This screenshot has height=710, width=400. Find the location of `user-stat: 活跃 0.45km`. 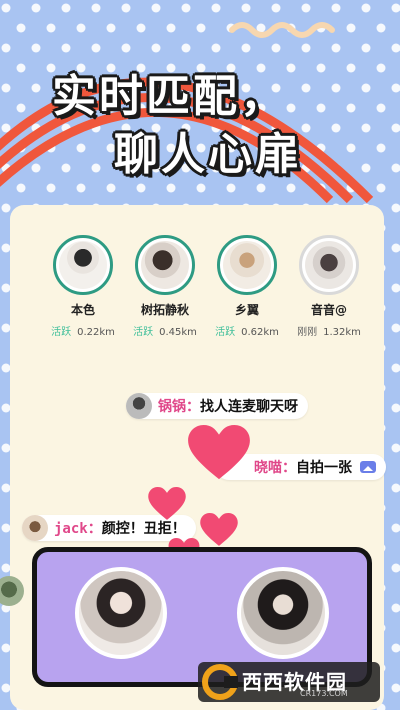

user-stat: 活跃 0.45km is located at coordinates (165, 330).